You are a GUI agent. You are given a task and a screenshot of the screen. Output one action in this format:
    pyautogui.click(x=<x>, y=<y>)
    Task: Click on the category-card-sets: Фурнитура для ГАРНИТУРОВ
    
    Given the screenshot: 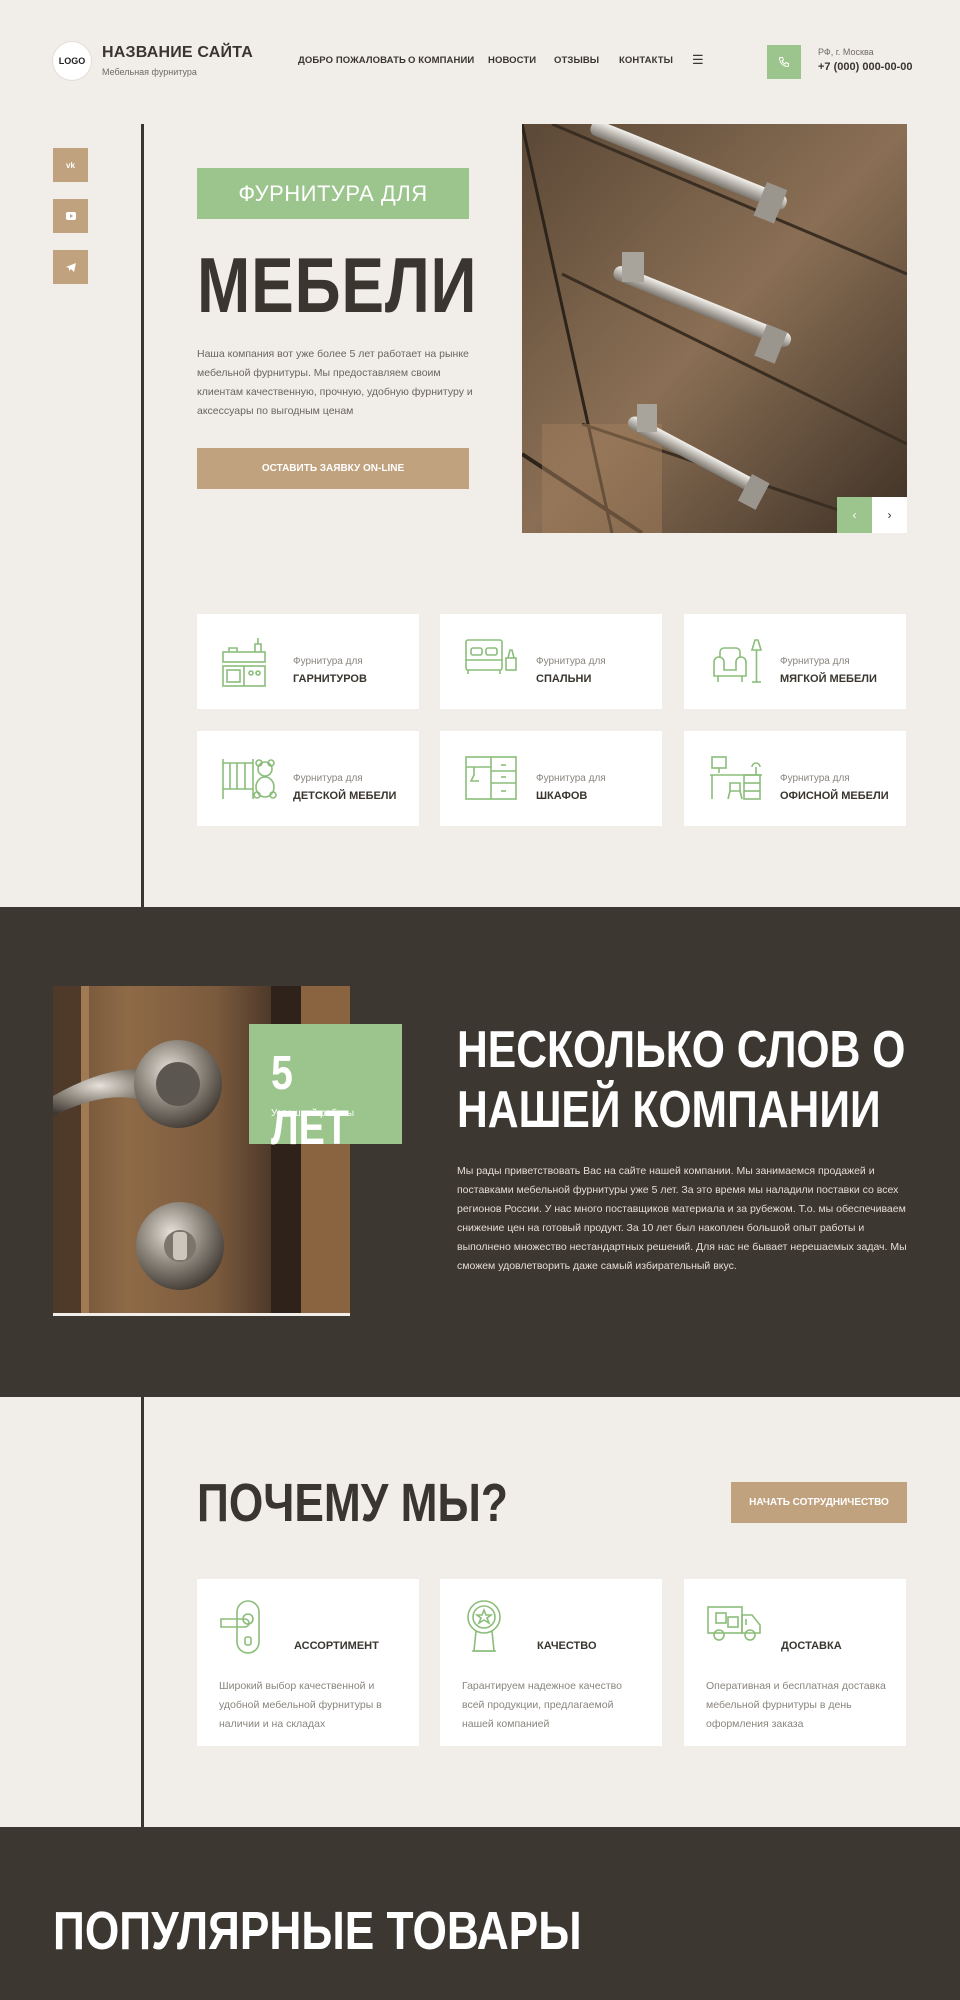 What is the action you would take?
    pyautogui.click(x=308, y=661)
    